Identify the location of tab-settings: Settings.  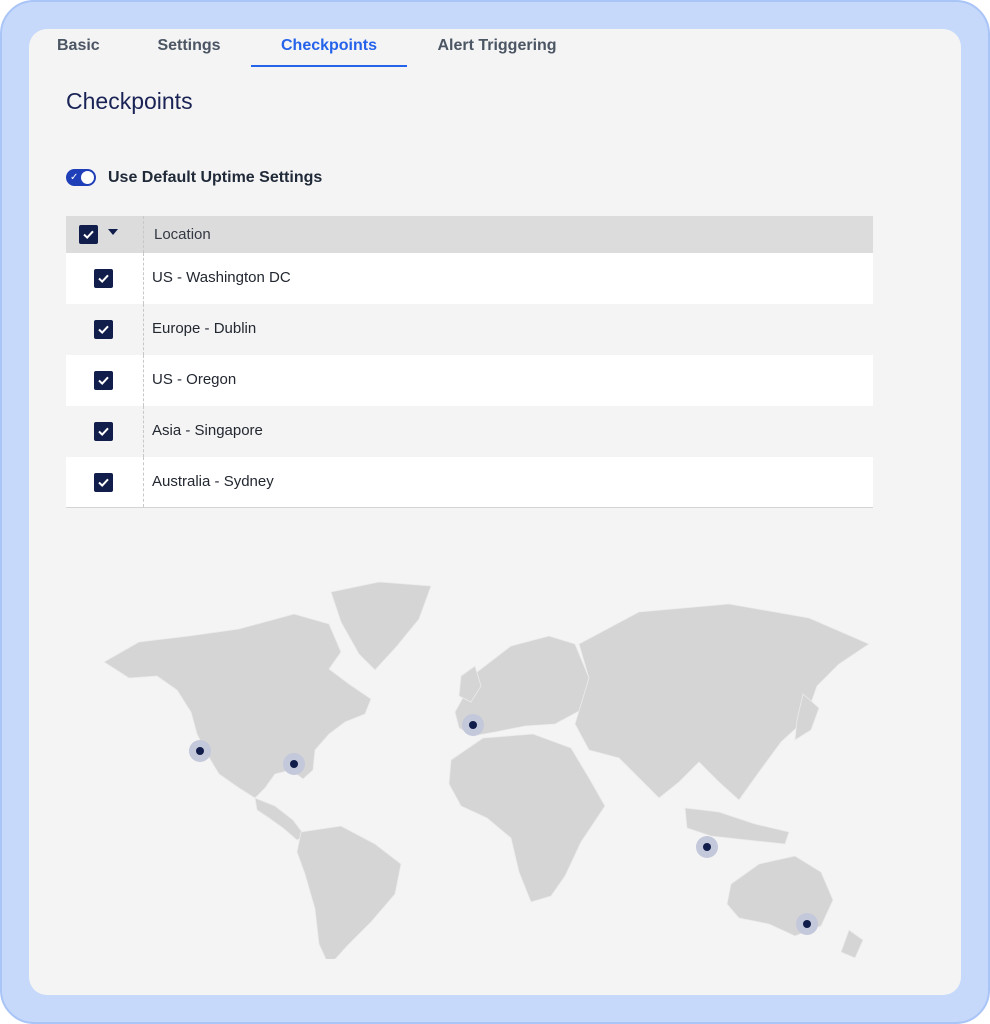
(189, 53).